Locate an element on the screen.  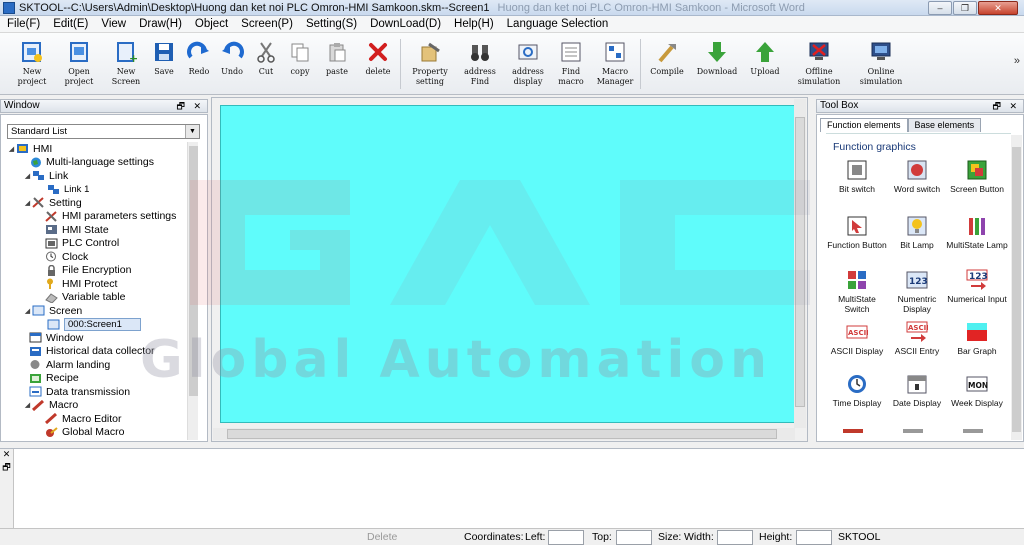
tree-item-screen1: 000:Screen1 is located at coordinates (97, 324).